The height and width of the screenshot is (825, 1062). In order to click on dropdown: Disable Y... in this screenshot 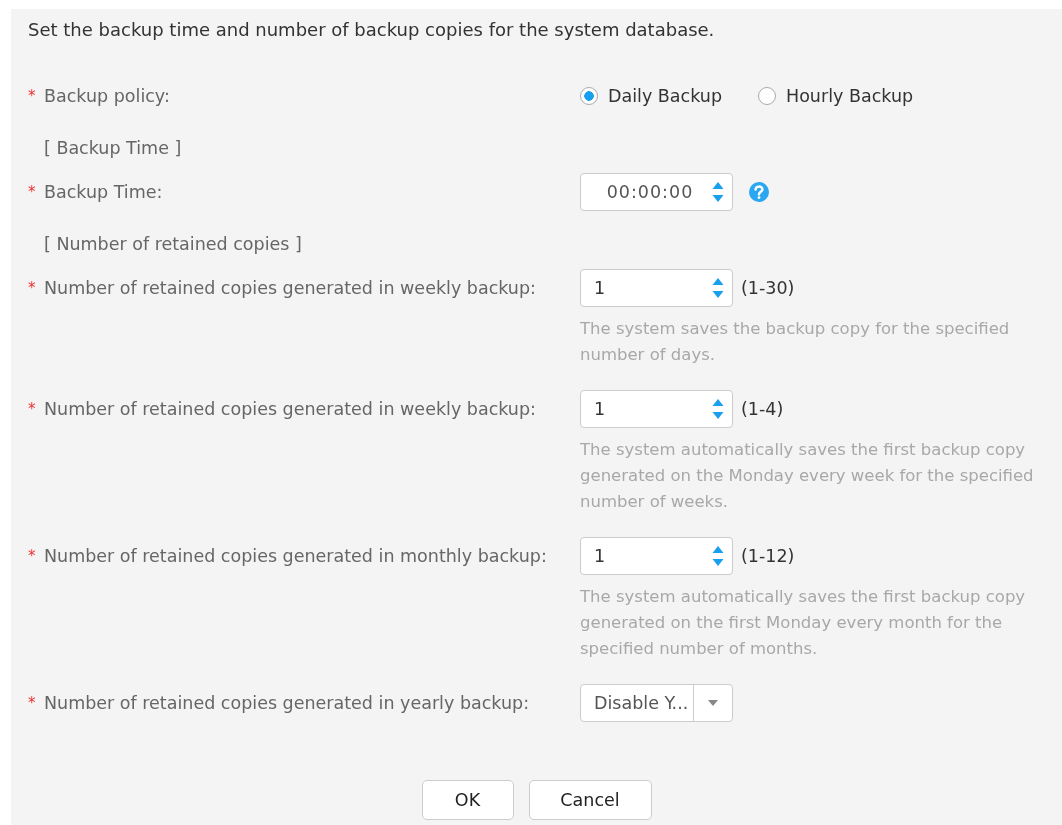, I will do `click(656, 703)`.